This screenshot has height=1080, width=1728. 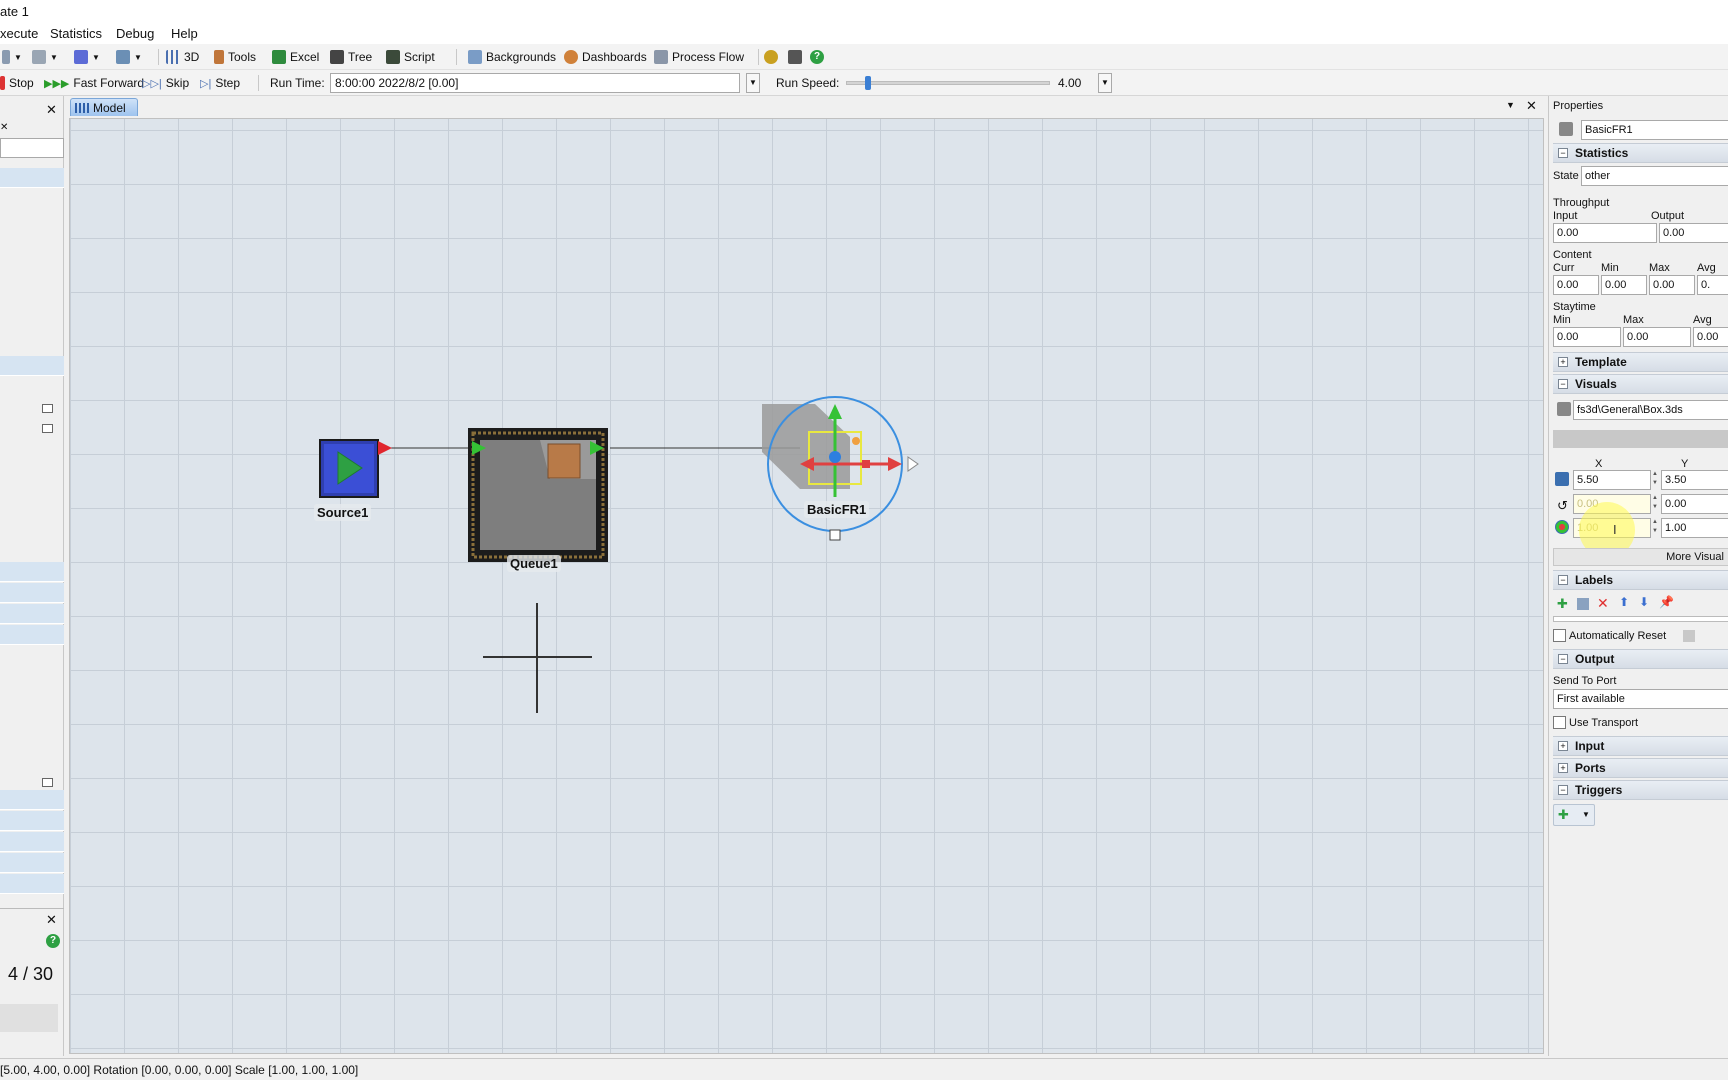 What do you see at coordinates (165, 83) in the screenshot?
I see `skip-button: ▷▷| Skip` at bounding box center [165, 83].